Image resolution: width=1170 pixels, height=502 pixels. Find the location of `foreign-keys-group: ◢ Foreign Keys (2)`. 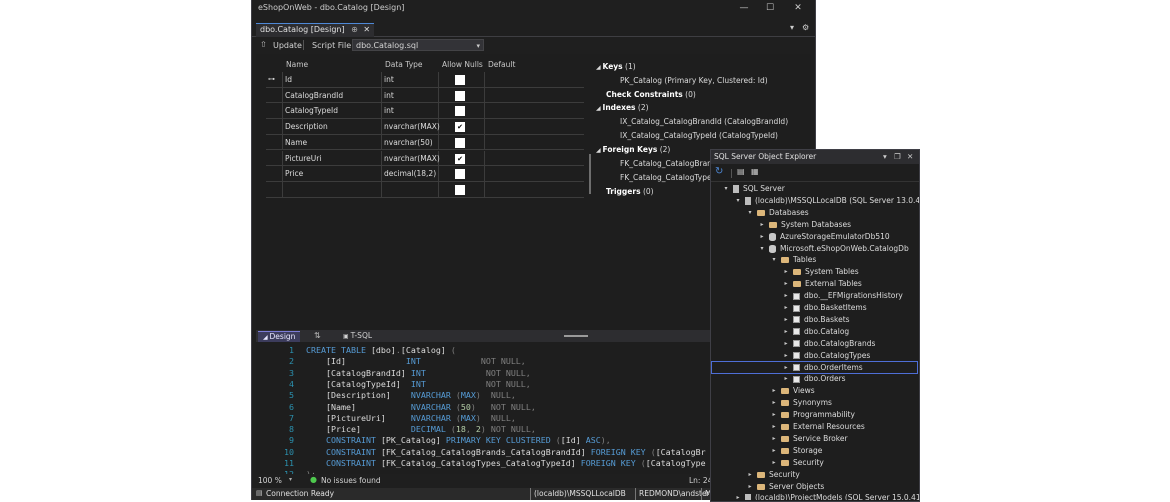

foreign-keys-group: ◢ Foreign Keys (2) is located at coordinates (633, 149).